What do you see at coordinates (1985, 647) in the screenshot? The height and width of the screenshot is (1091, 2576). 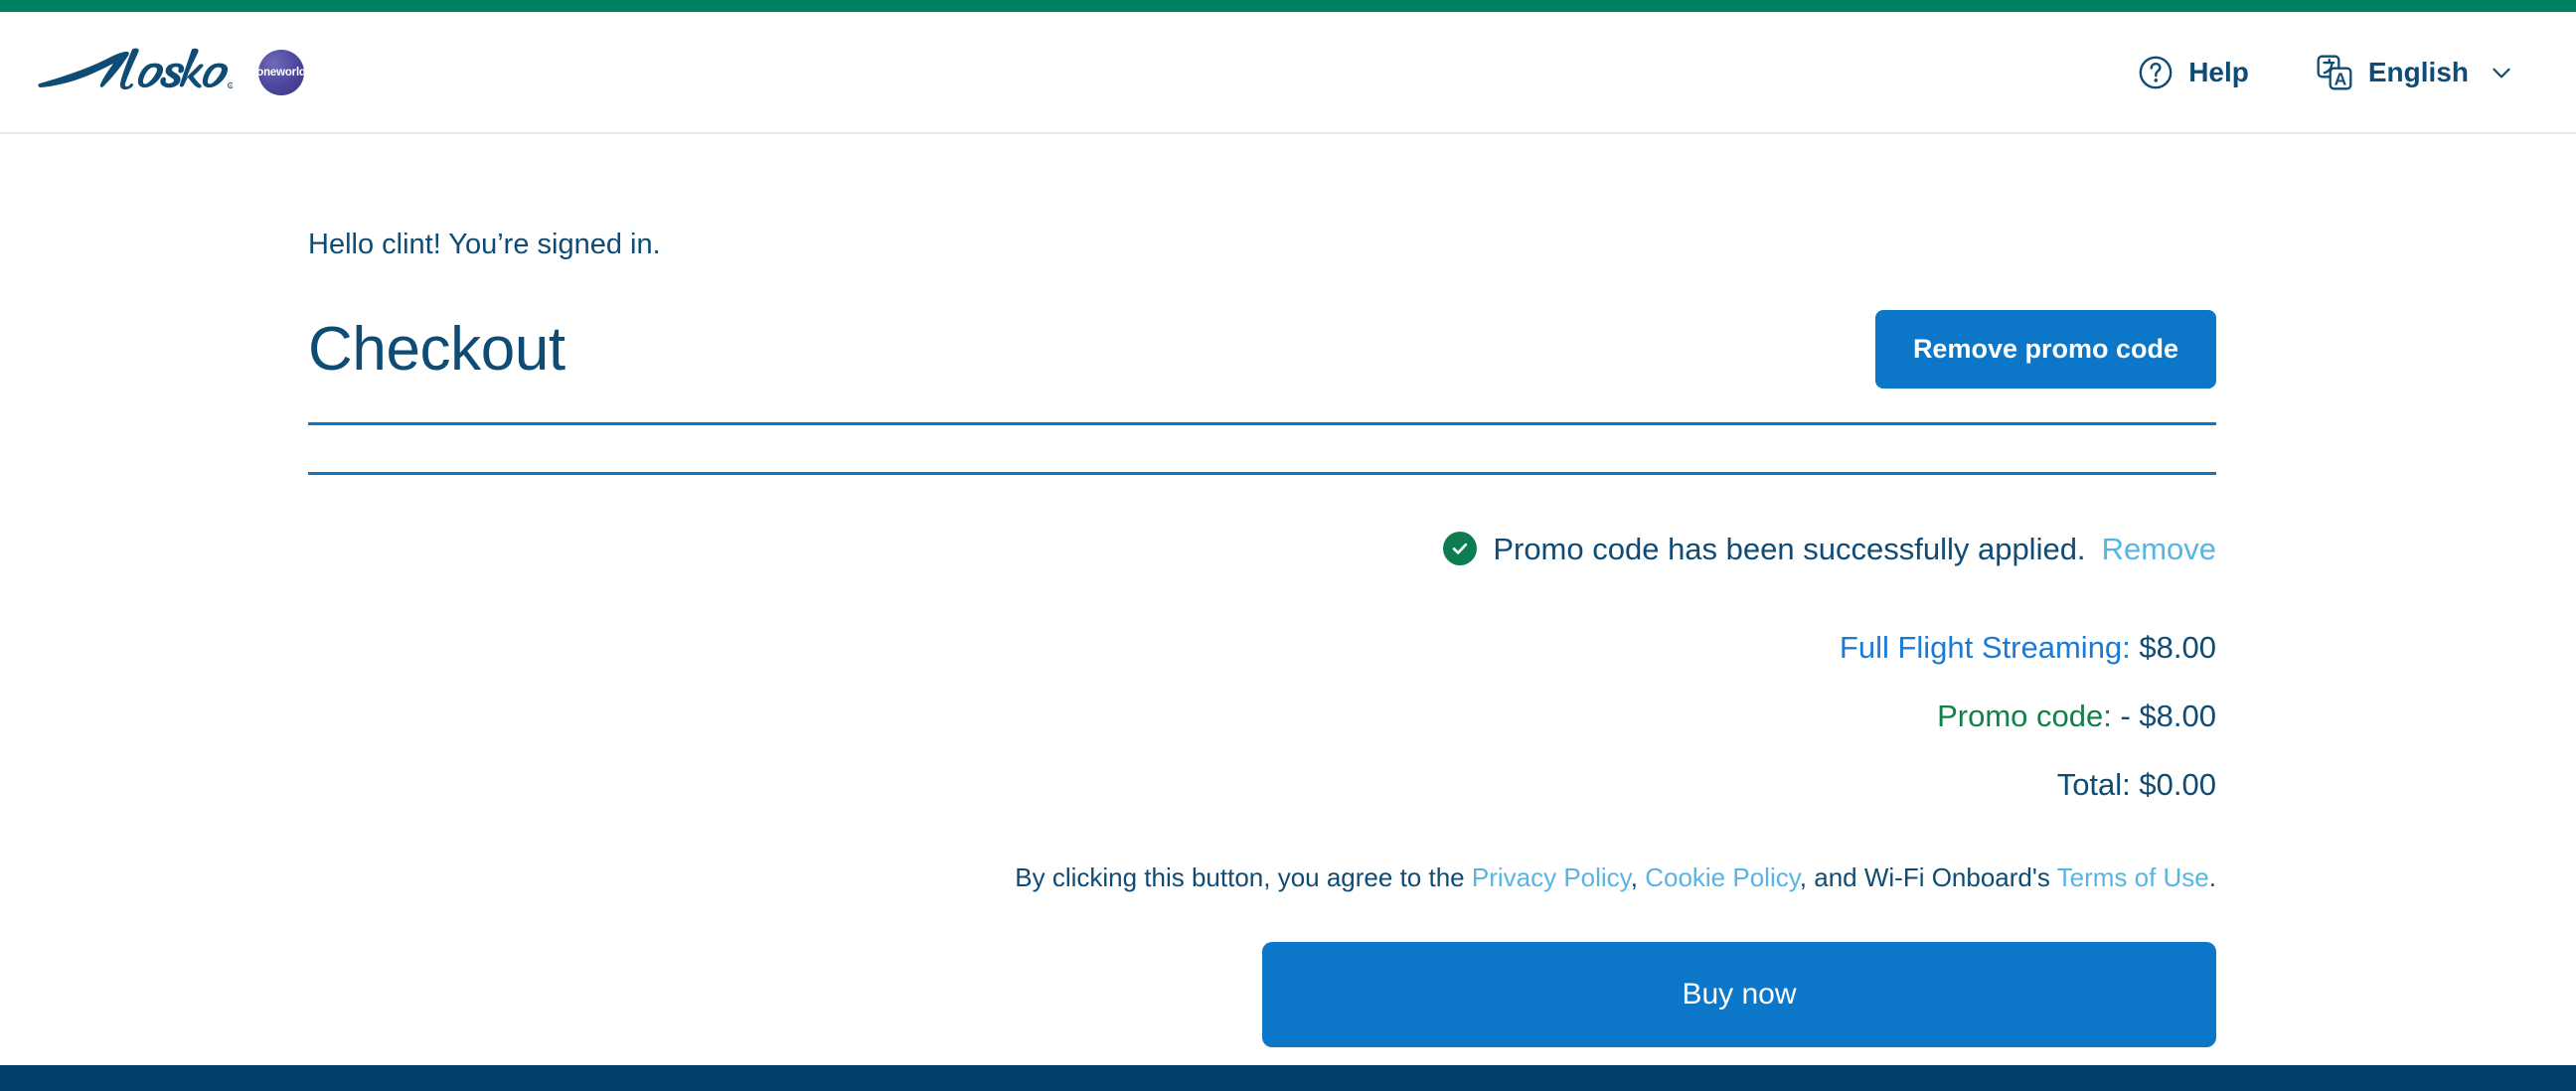 I see `price-label: Full Flight Streaming:` at bounding box center [1985, 647].